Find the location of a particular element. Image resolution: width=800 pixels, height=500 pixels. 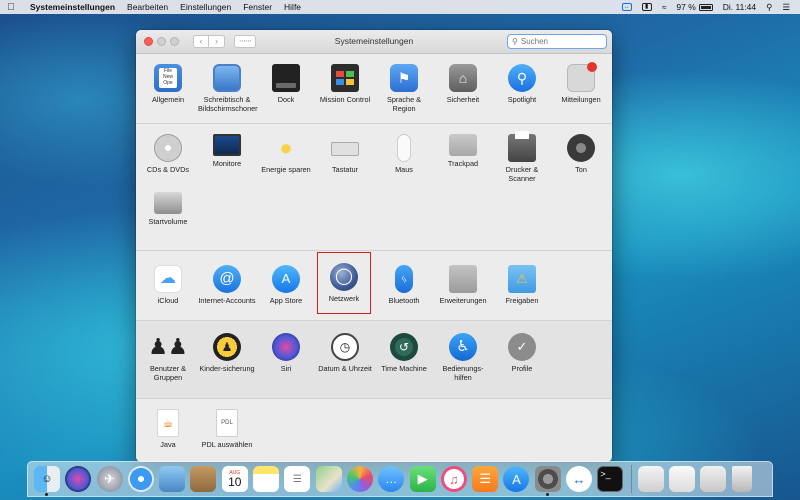

photos-icon is located at coordinates (359, 479).